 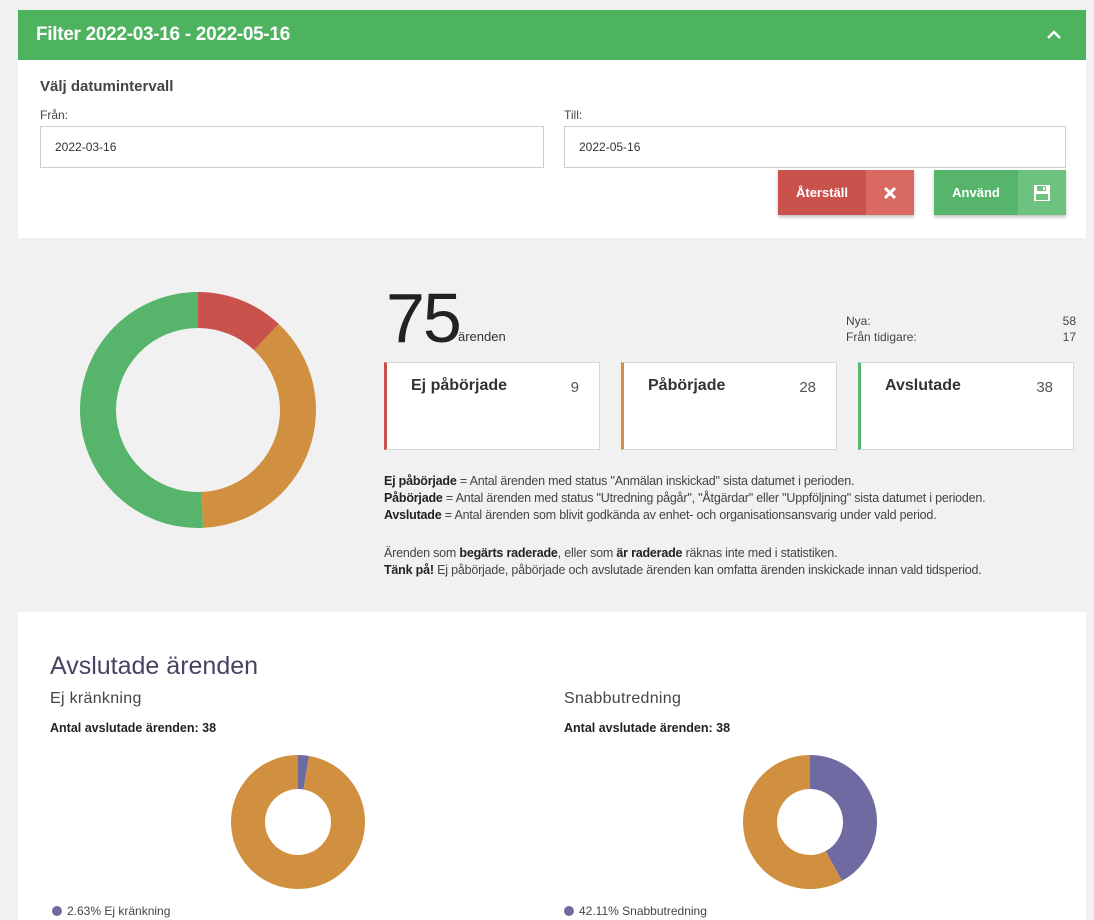 What do you see at coordinates (643, 911) in the screenshot?
I see `chart-legend-label: 42.11% Snabbutredning` at bounding box center [643, 911].